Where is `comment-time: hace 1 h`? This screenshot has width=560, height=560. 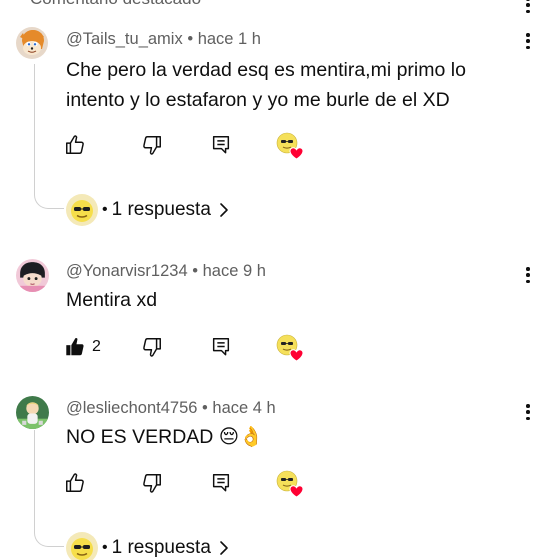 comment-time: hace 1 h is located at coordinates (229, 39).